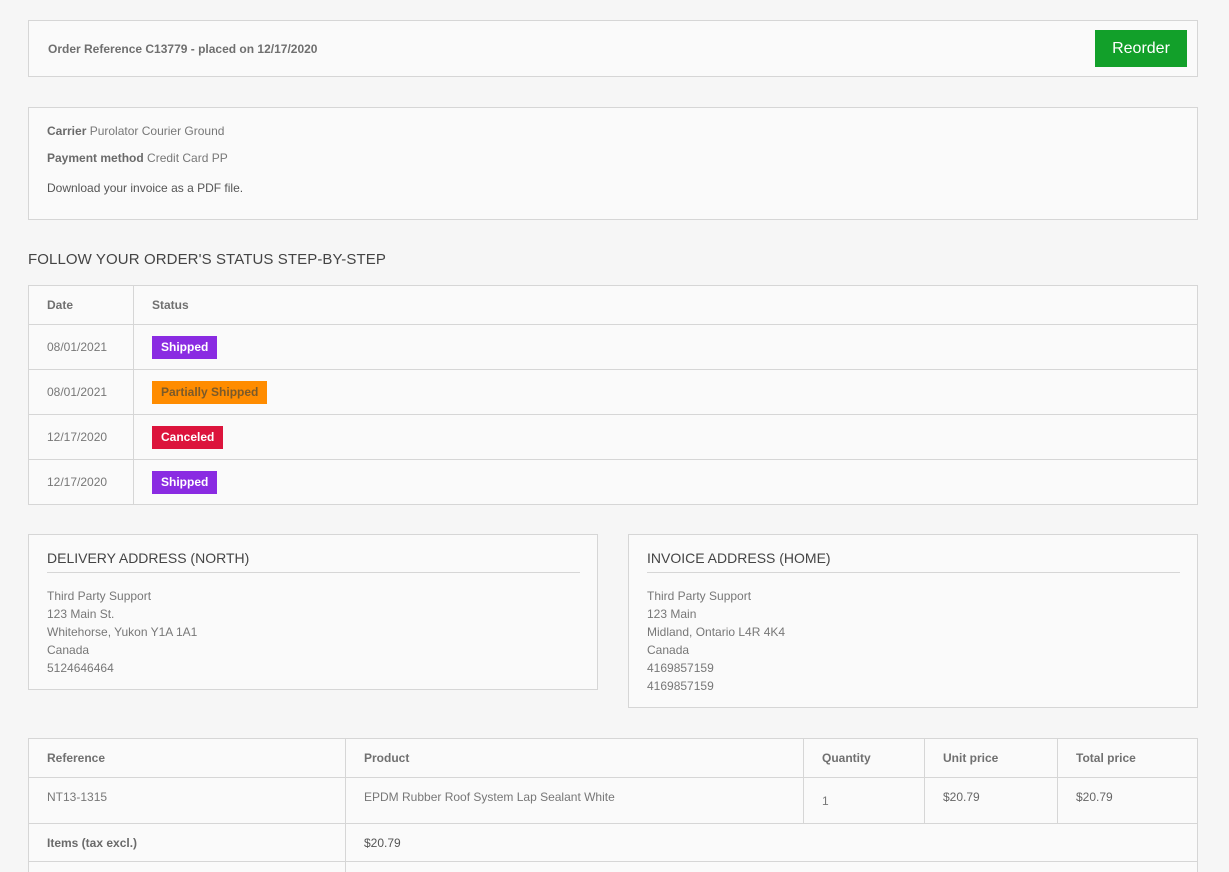 This screenshot has width=1229, height=872. Describe the element at coordinates (145, 188) in the screenshot. I see `download-invoice-link: Download your invoice as a PDF file.` at that location.